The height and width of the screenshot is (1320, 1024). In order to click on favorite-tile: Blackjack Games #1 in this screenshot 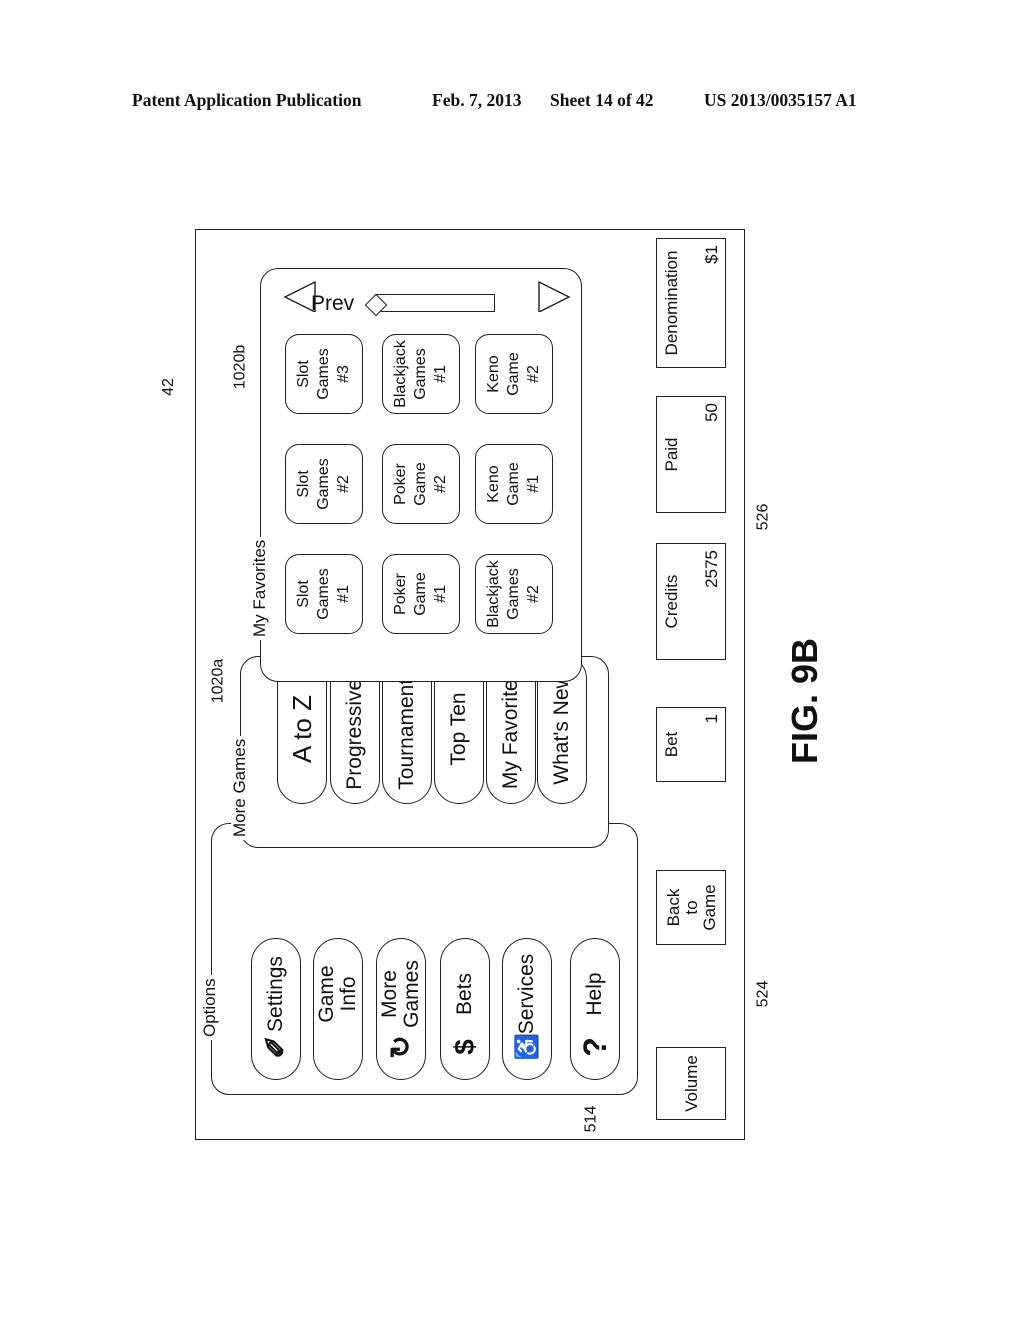, I will do `click(421, 374)`.